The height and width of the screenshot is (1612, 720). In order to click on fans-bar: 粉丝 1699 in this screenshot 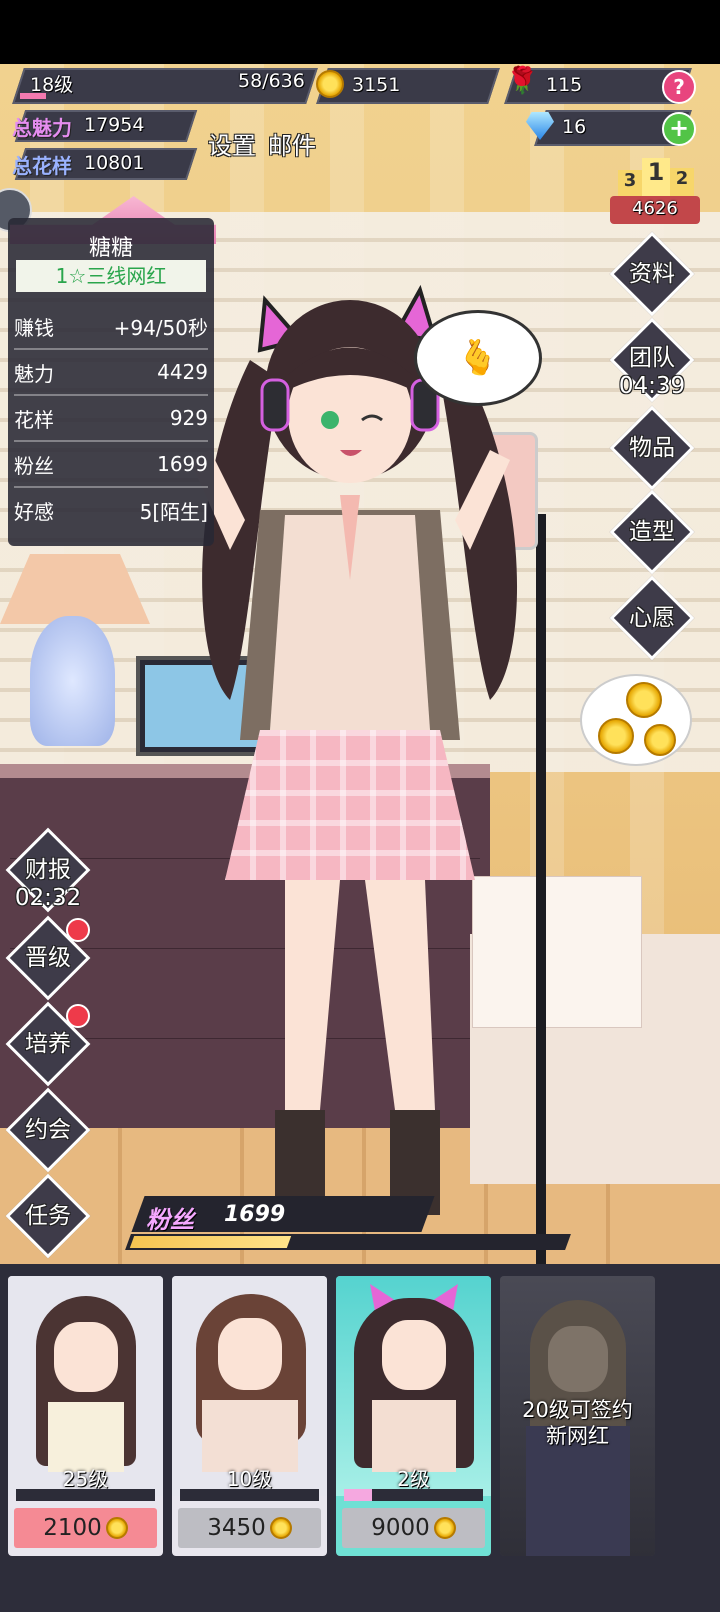, I will do `click(349, 1225)`.